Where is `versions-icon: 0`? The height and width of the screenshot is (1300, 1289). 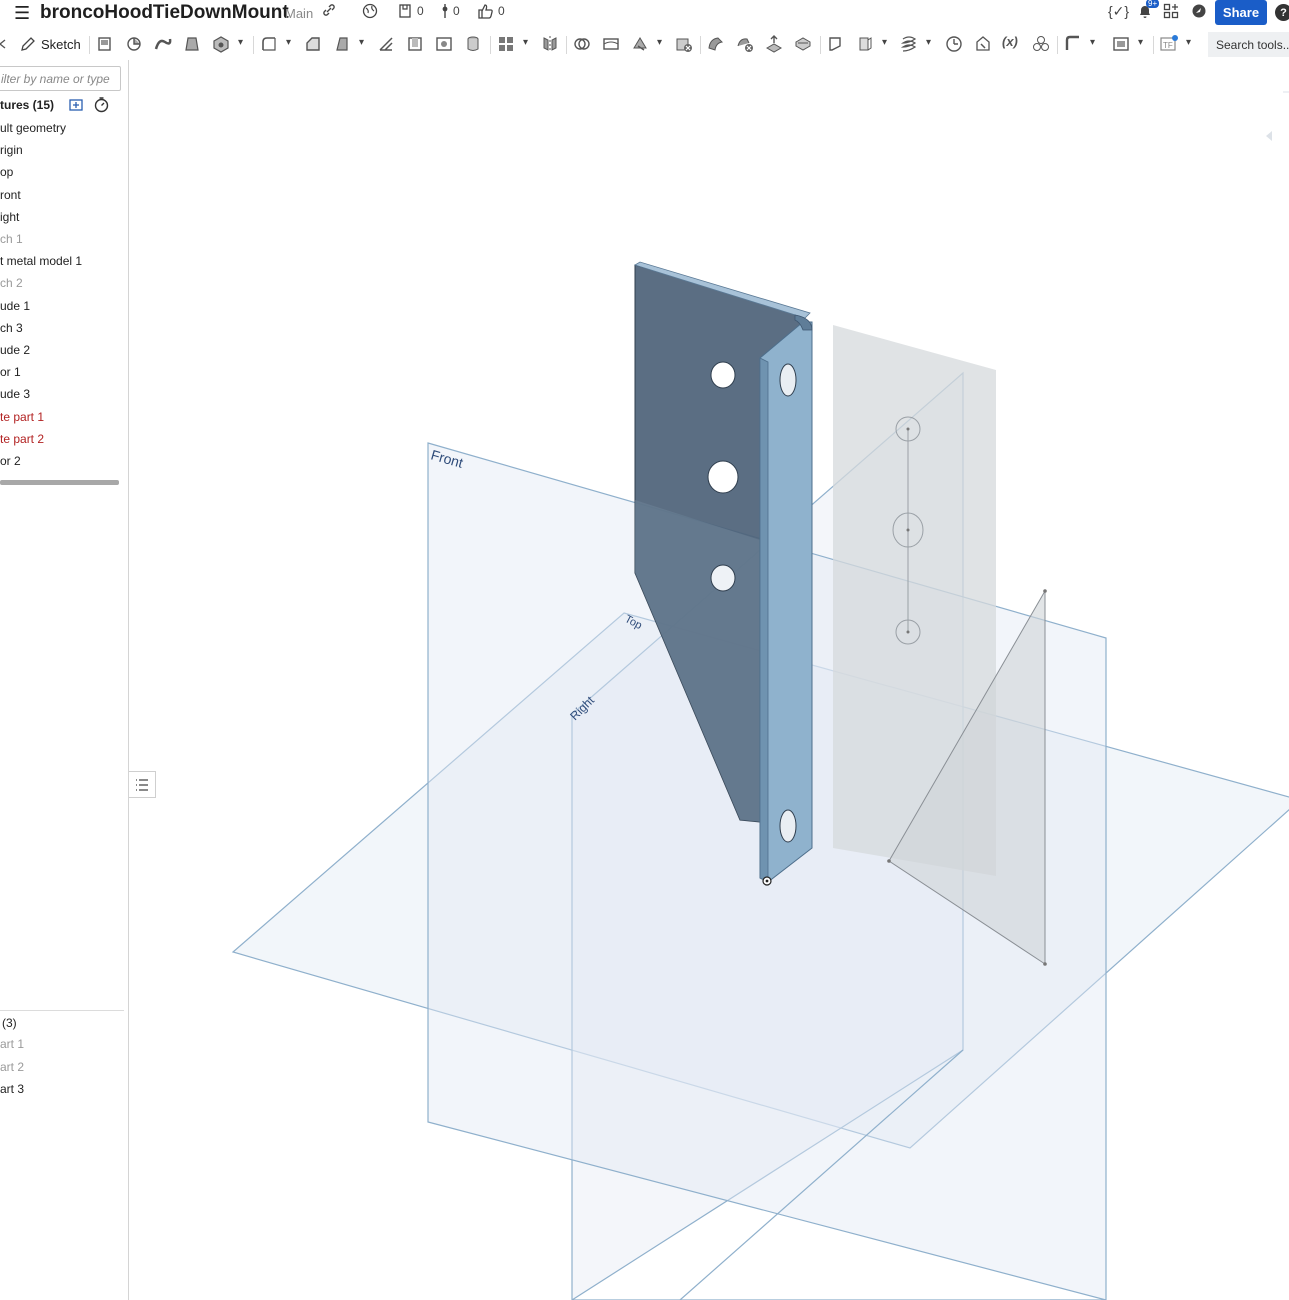 versions-icon: 0 is located at coordinates (410, 11).